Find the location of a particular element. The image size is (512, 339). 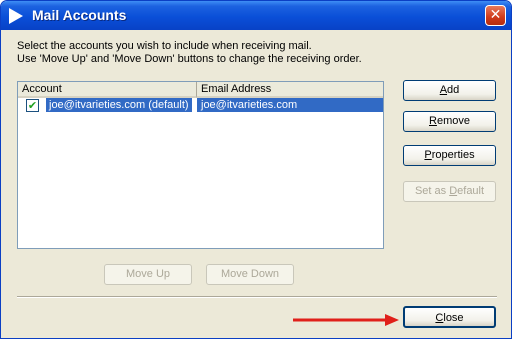

remove-button: Remove is located at coordinates (449, 121).